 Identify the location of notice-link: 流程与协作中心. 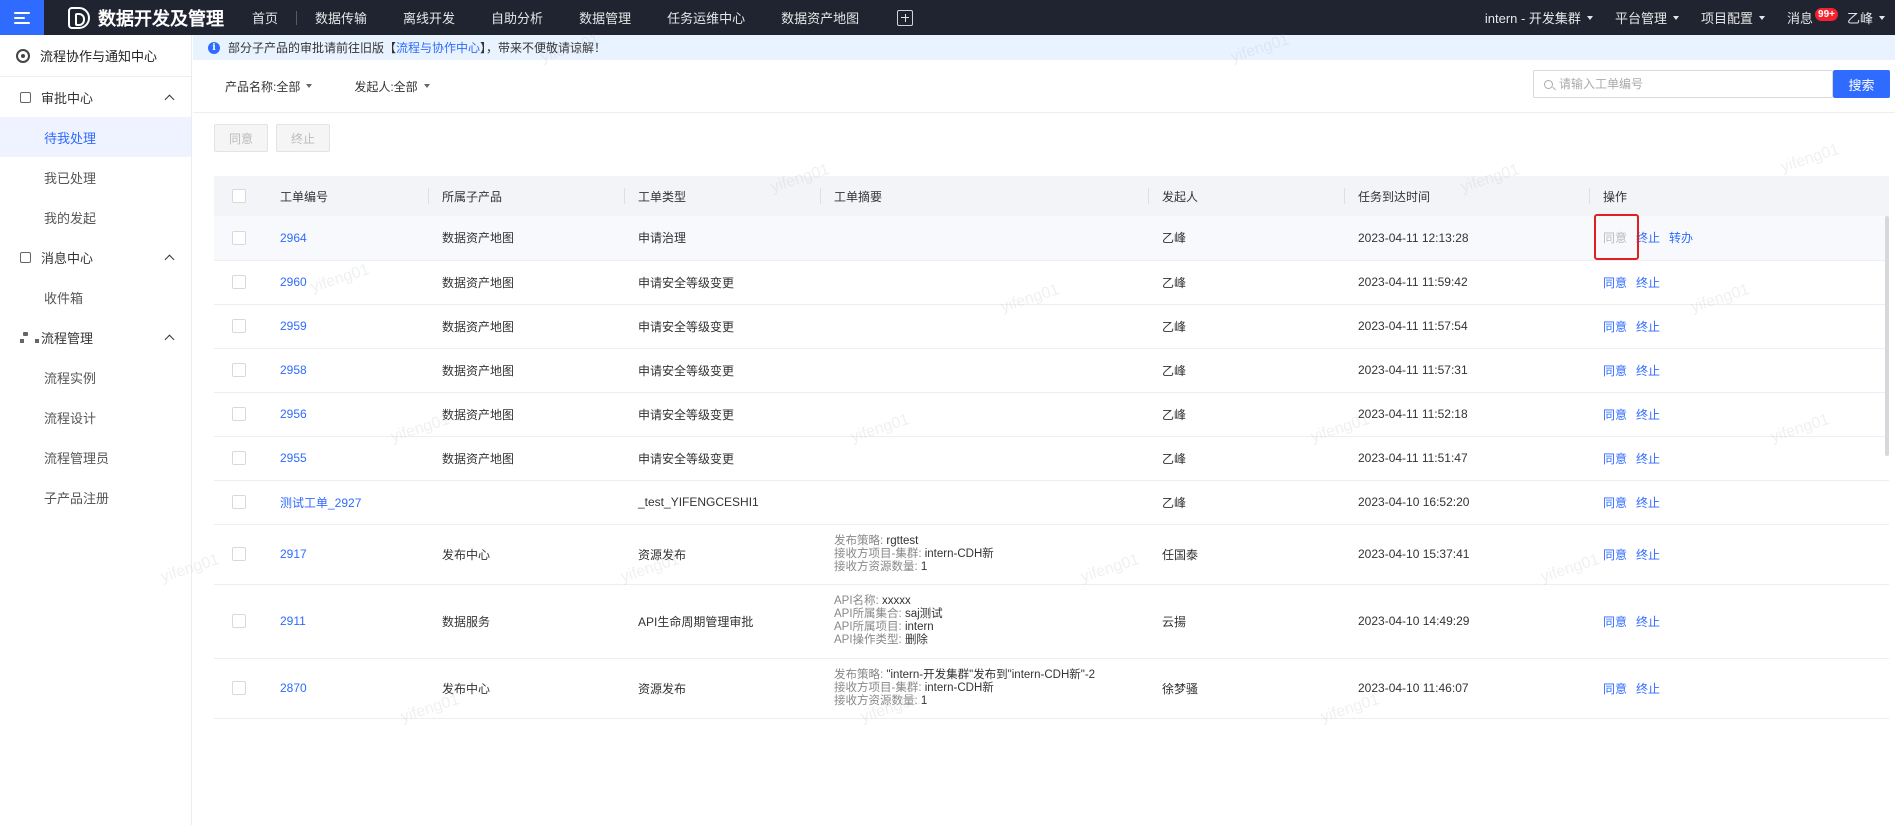
(438, 47).